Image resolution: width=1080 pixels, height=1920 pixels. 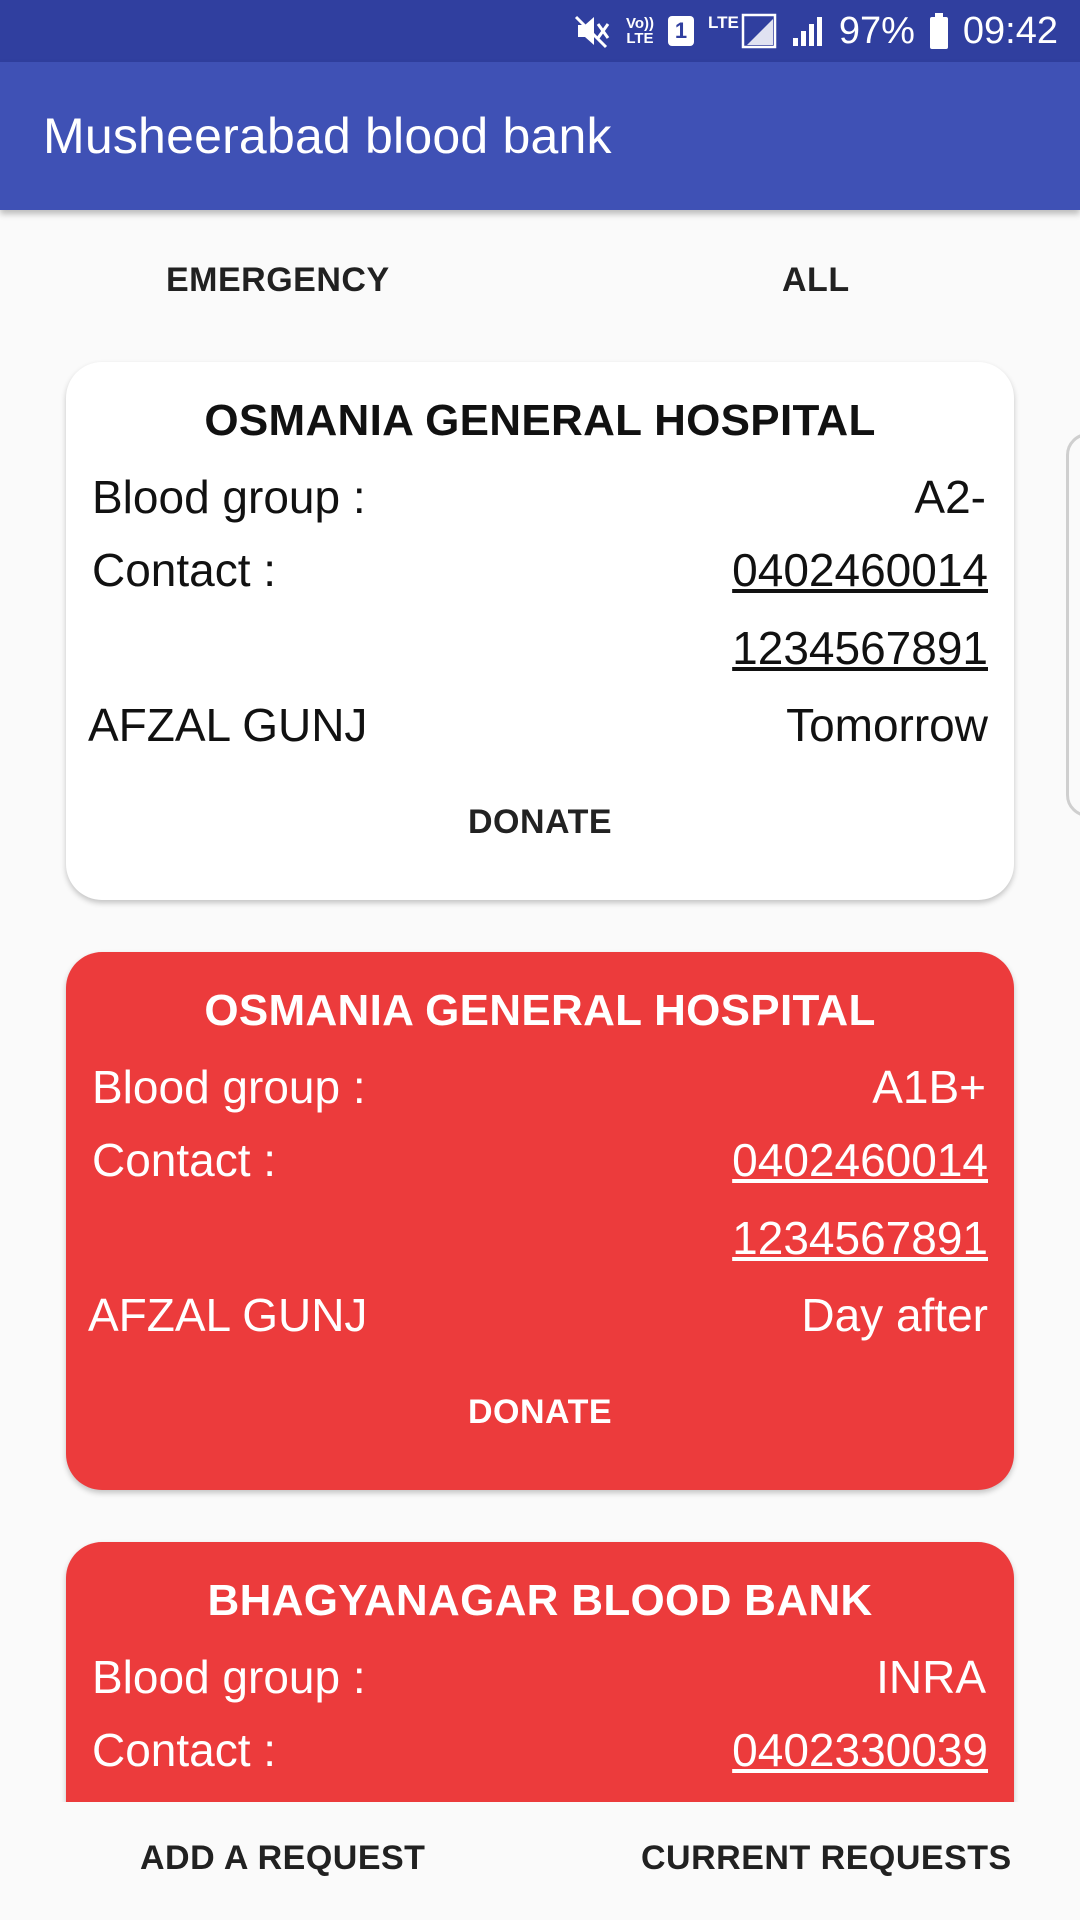 I want to click on volte-label-bottom: LTE, so click(x=640, y=38).